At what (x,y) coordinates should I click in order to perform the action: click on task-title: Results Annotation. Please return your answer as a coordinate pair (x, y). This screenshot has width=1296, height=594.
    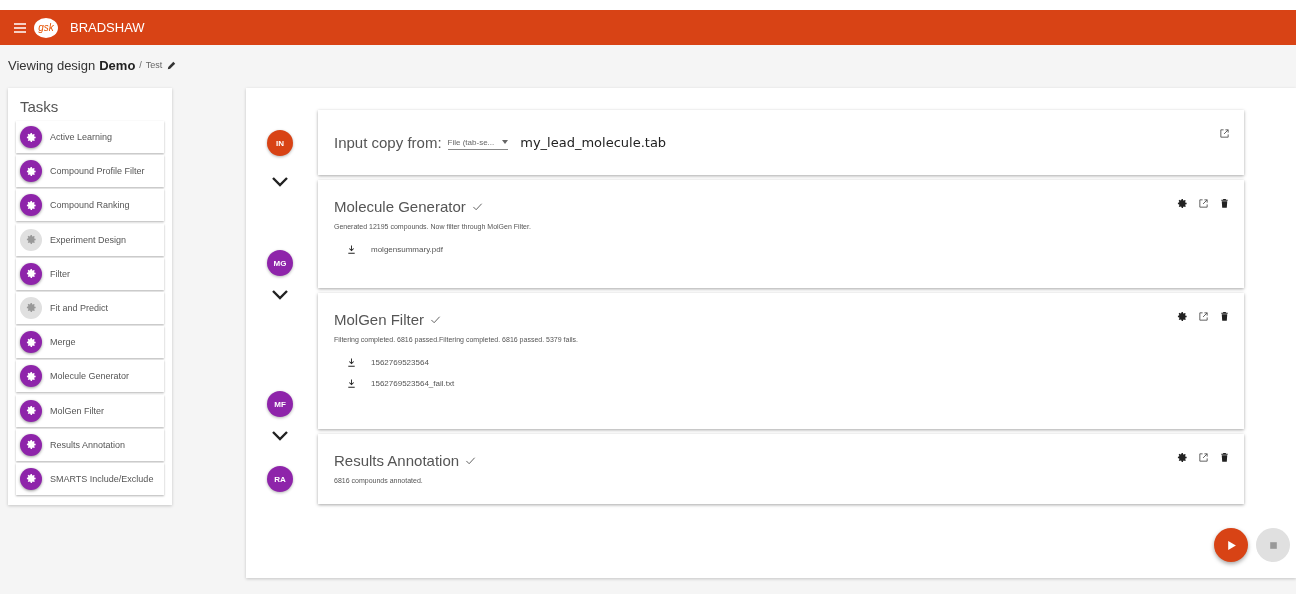
    Looking at the image, I should click on (397, 460).